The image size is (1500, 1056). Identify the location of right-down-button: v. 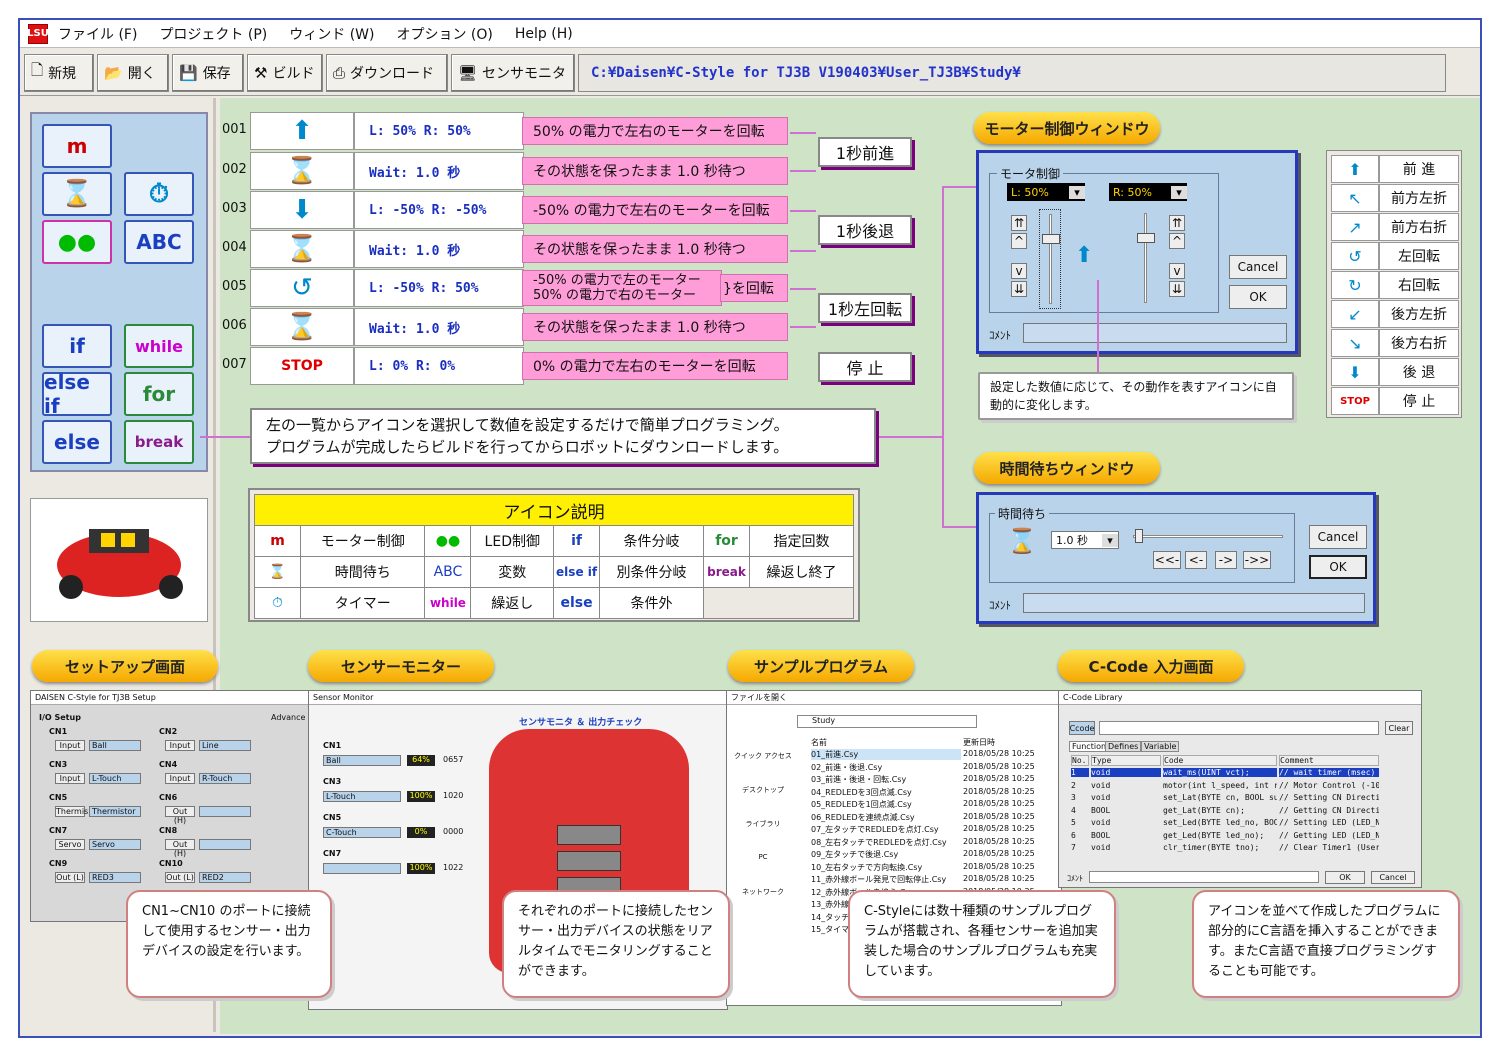
(1177, 271).